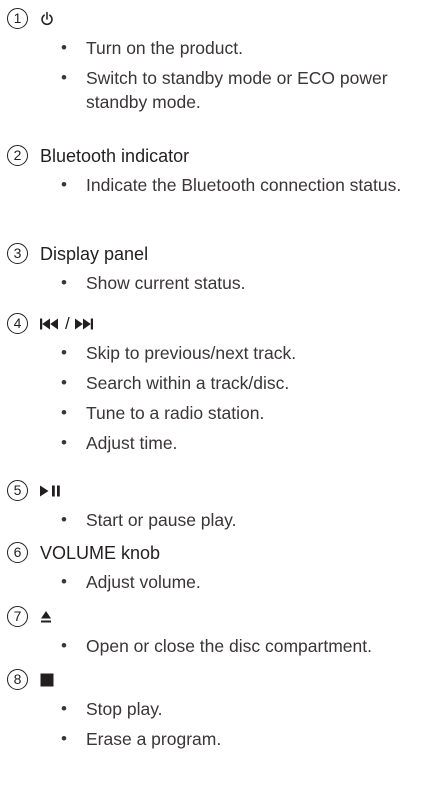 The image size is (446, 787). I want to click on item-3: 3 Display panel • Show current status., so click(223, 268).